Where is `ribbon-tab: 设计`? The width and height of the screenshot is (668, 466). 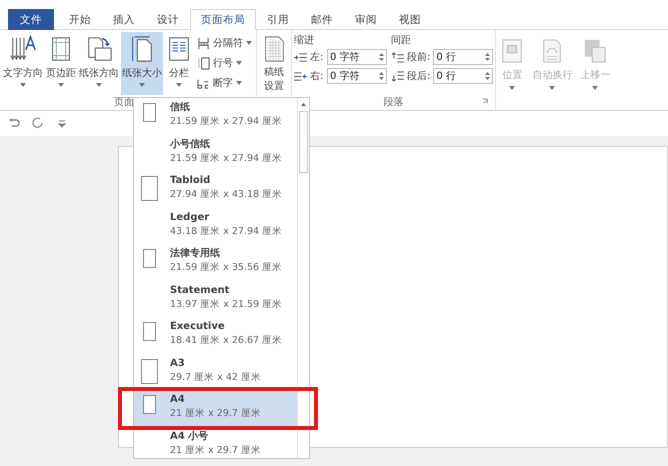 ribbon-tab: 设计 is located at coordinates (168, 19).